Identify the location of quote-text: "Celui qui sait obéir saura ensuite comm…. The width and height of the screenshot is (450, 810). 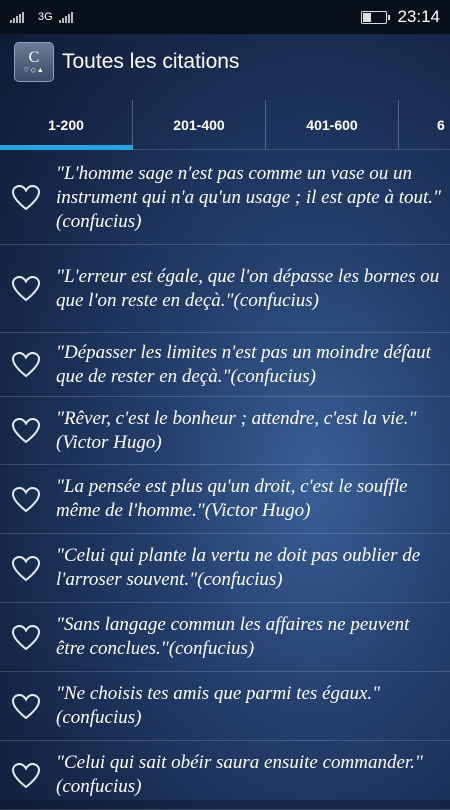
(239, 774).